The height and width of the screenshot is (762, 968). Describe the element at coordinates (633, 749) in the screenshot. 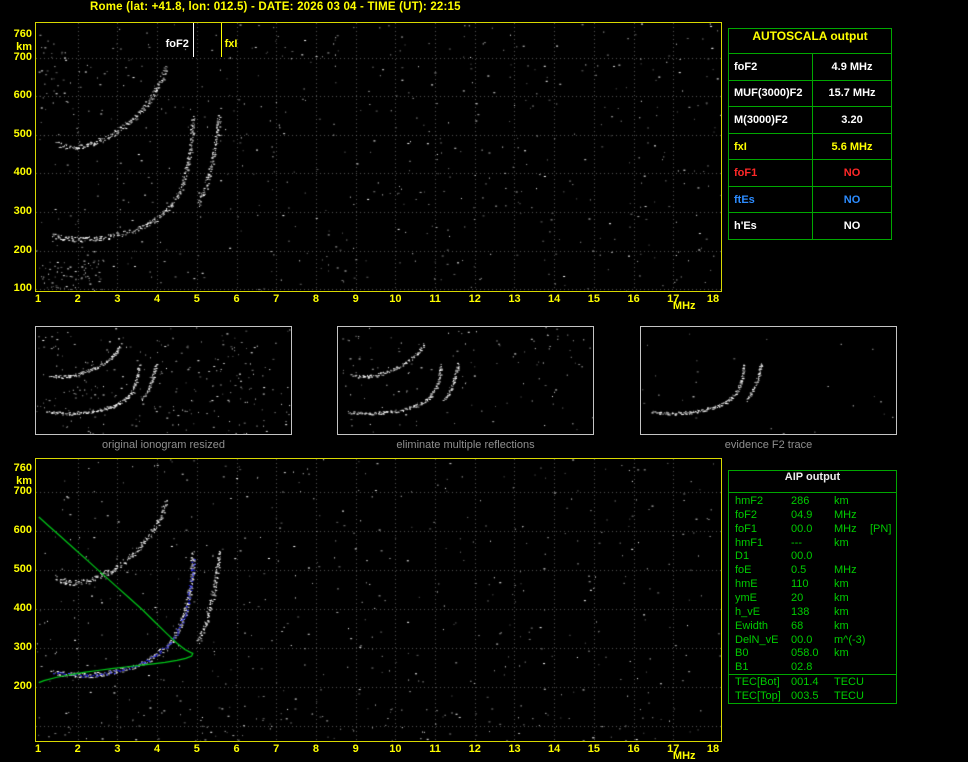

I see `x-tick-label: 16` at that location.